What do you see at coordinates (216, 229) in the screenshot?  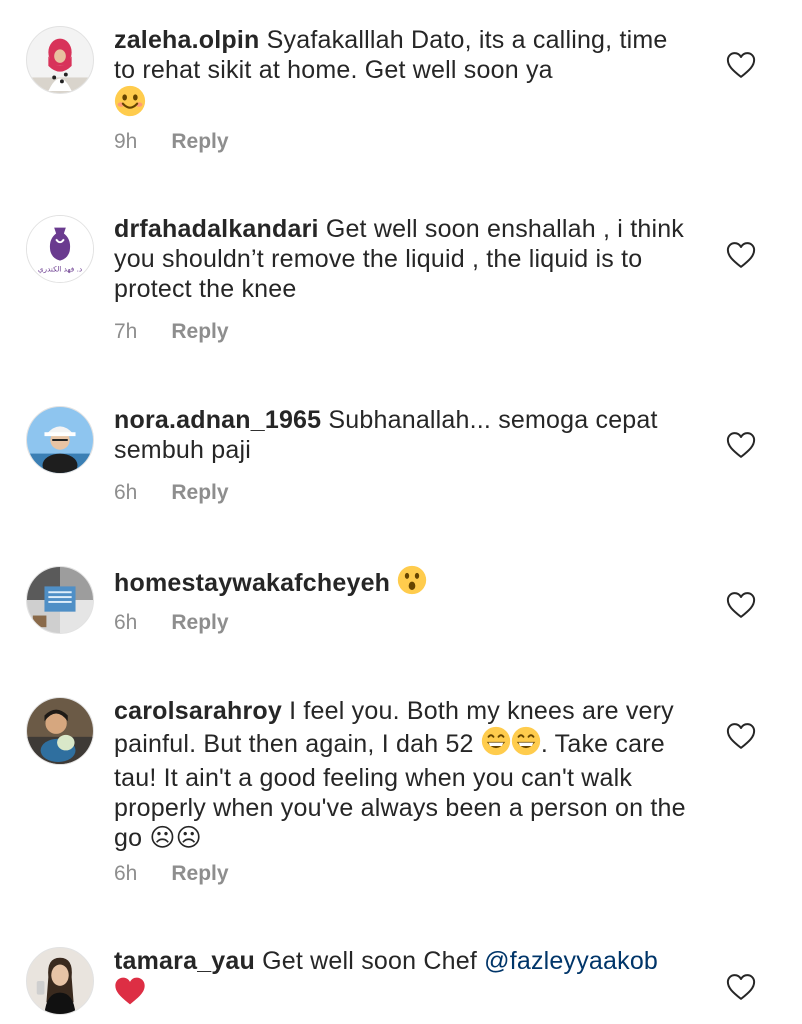 I see `comment-username: drfahadalkandari` at bounding box center [216, 229].